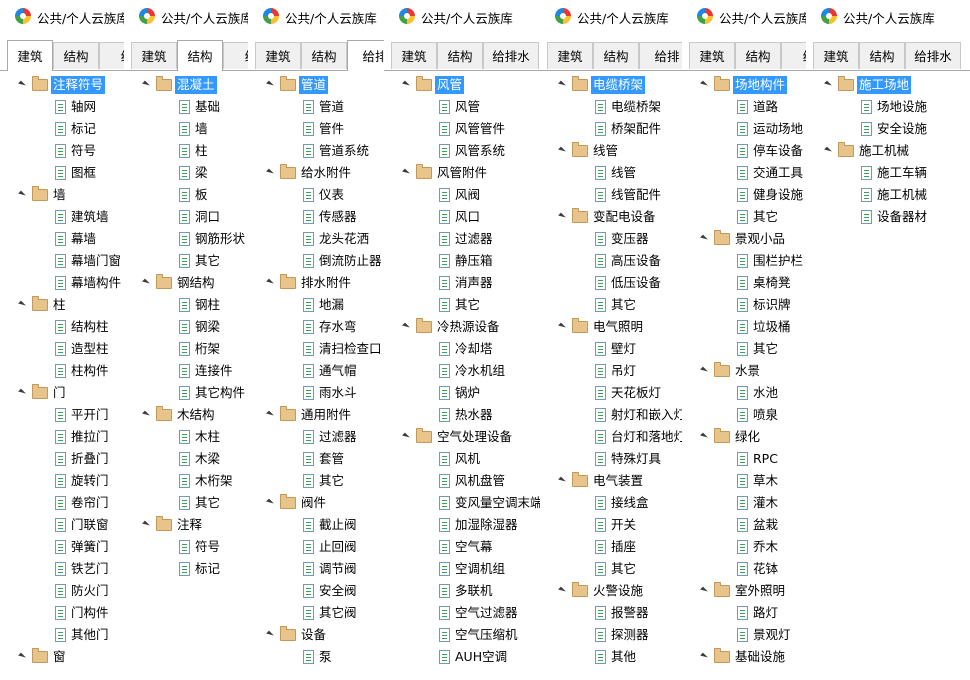 Image resolution: width=970 pixels, height=680 pixels. What do you see at coordinates (186, 85) in the screenshot?
I see `tree-folder-item: 混凝土` at bounding box center [186, 85].